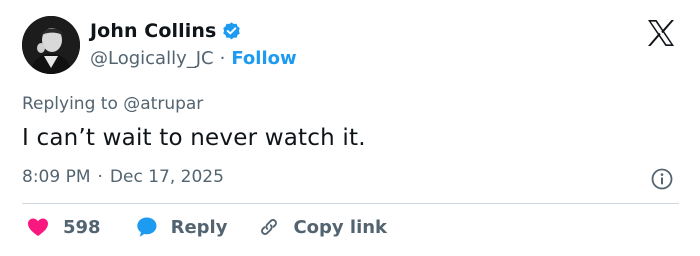  I want to click on copy-link-button: Copy link, so click(322, 227).